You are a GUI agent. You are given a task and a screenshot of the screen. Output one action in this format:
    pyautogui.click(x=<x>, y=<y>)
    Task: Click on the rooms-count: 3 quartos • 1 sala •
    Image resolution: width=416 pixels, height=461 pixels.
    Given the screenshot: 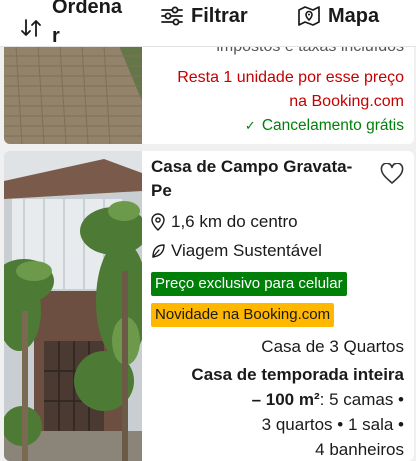 What is the action you would take?
    pyautogui.click(x=332, y=424)
    